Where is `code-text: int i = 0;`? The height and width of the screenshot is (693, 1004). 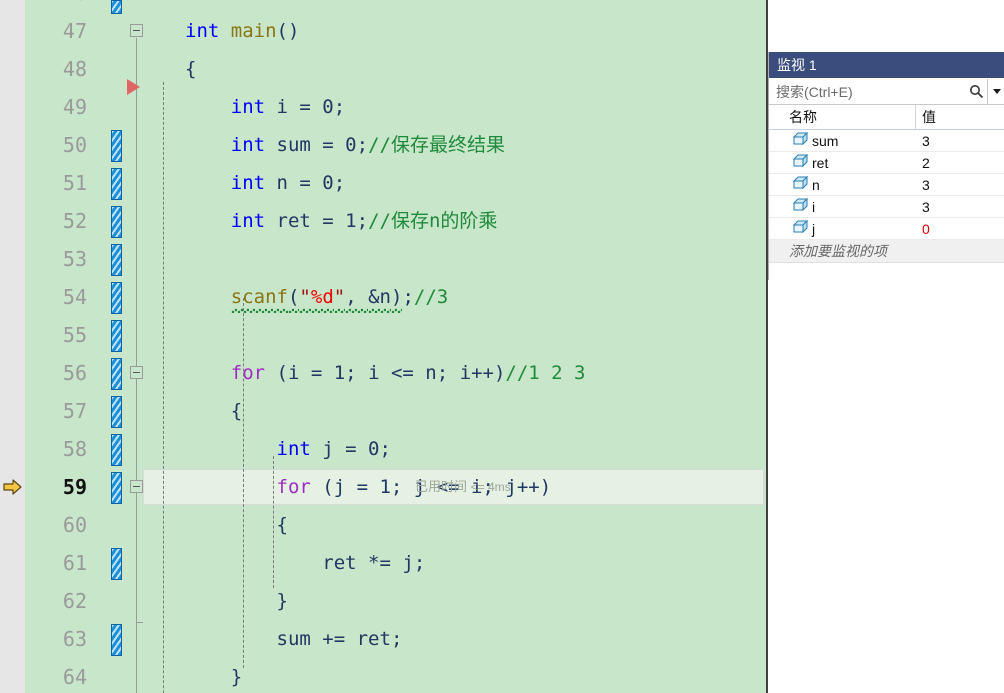
code-text: int i = 0; is located at coordinates (265, 107).